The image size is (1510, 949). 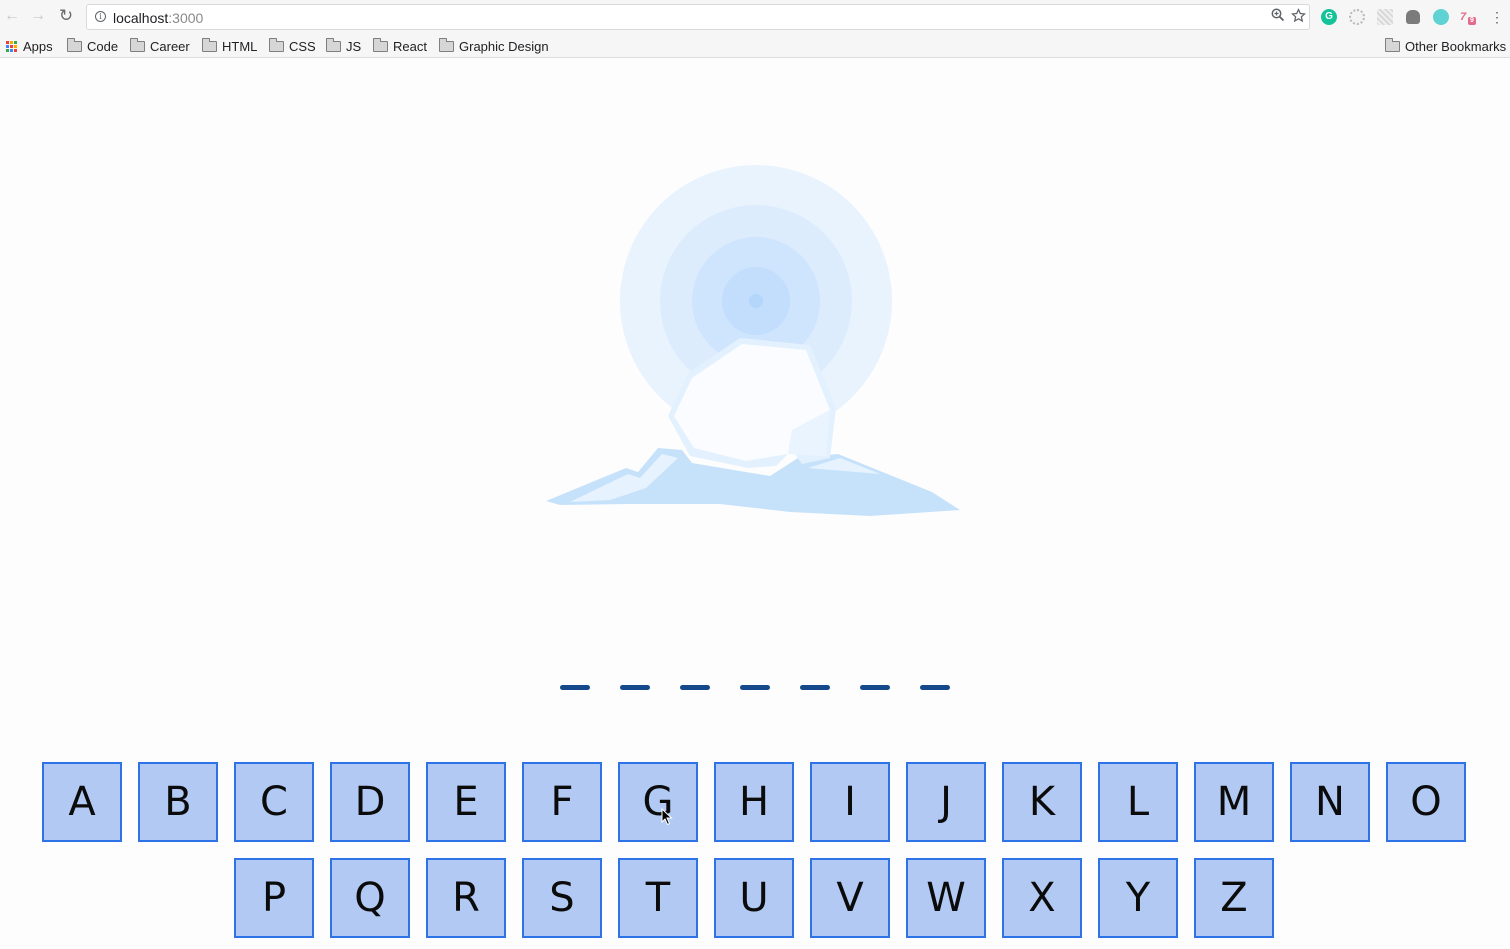 What do you see at coordinates (754, 898) in the screenshot?
I see `letter-button-u: U` at bounding box center [754, 898].